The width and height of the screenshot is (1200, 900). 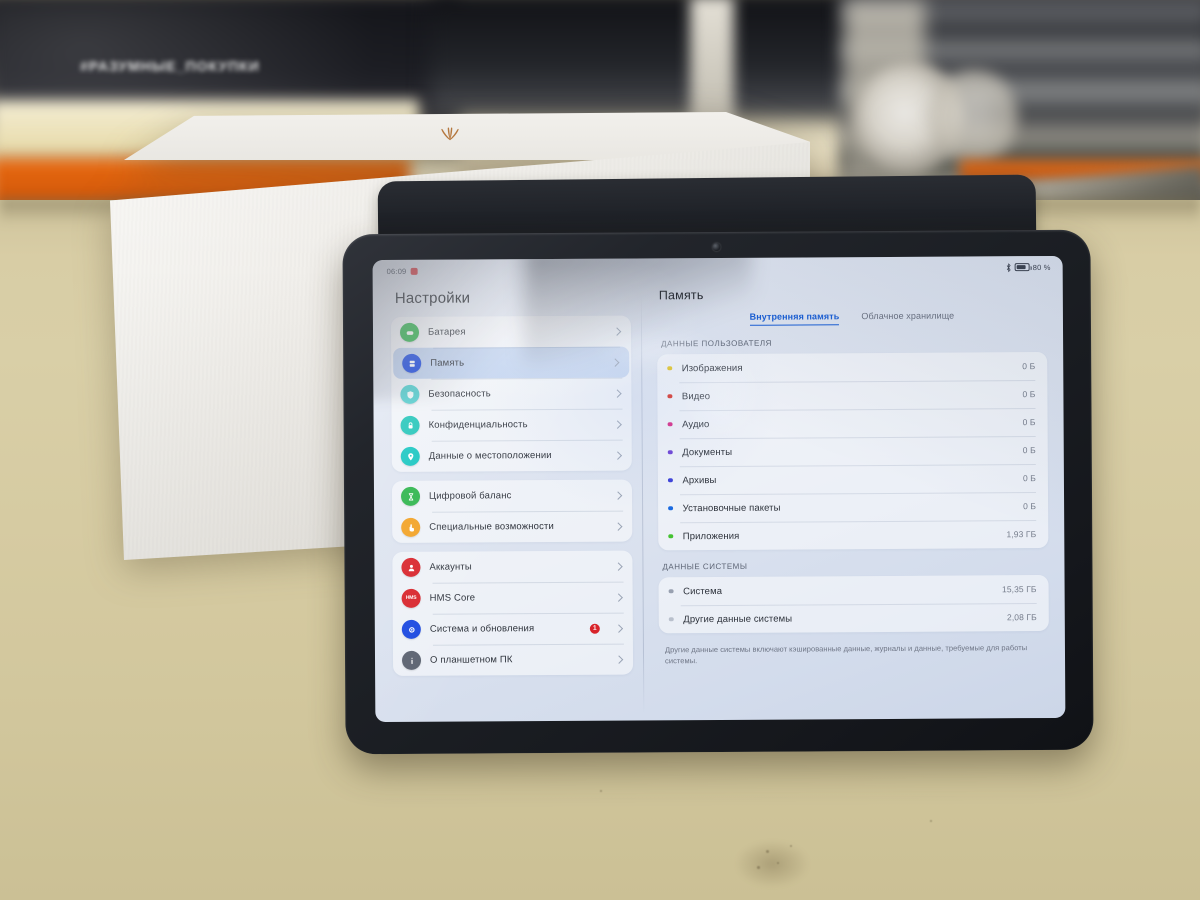 I want to click on sidebar-item-label: Аккаунты, so click(x=450, y=567).